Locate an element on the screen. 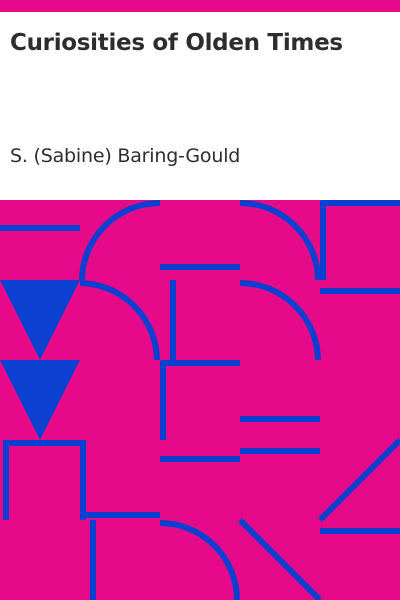  book-author: S. (Sabine) Baring-Gould is located at coordinates (125, 156).